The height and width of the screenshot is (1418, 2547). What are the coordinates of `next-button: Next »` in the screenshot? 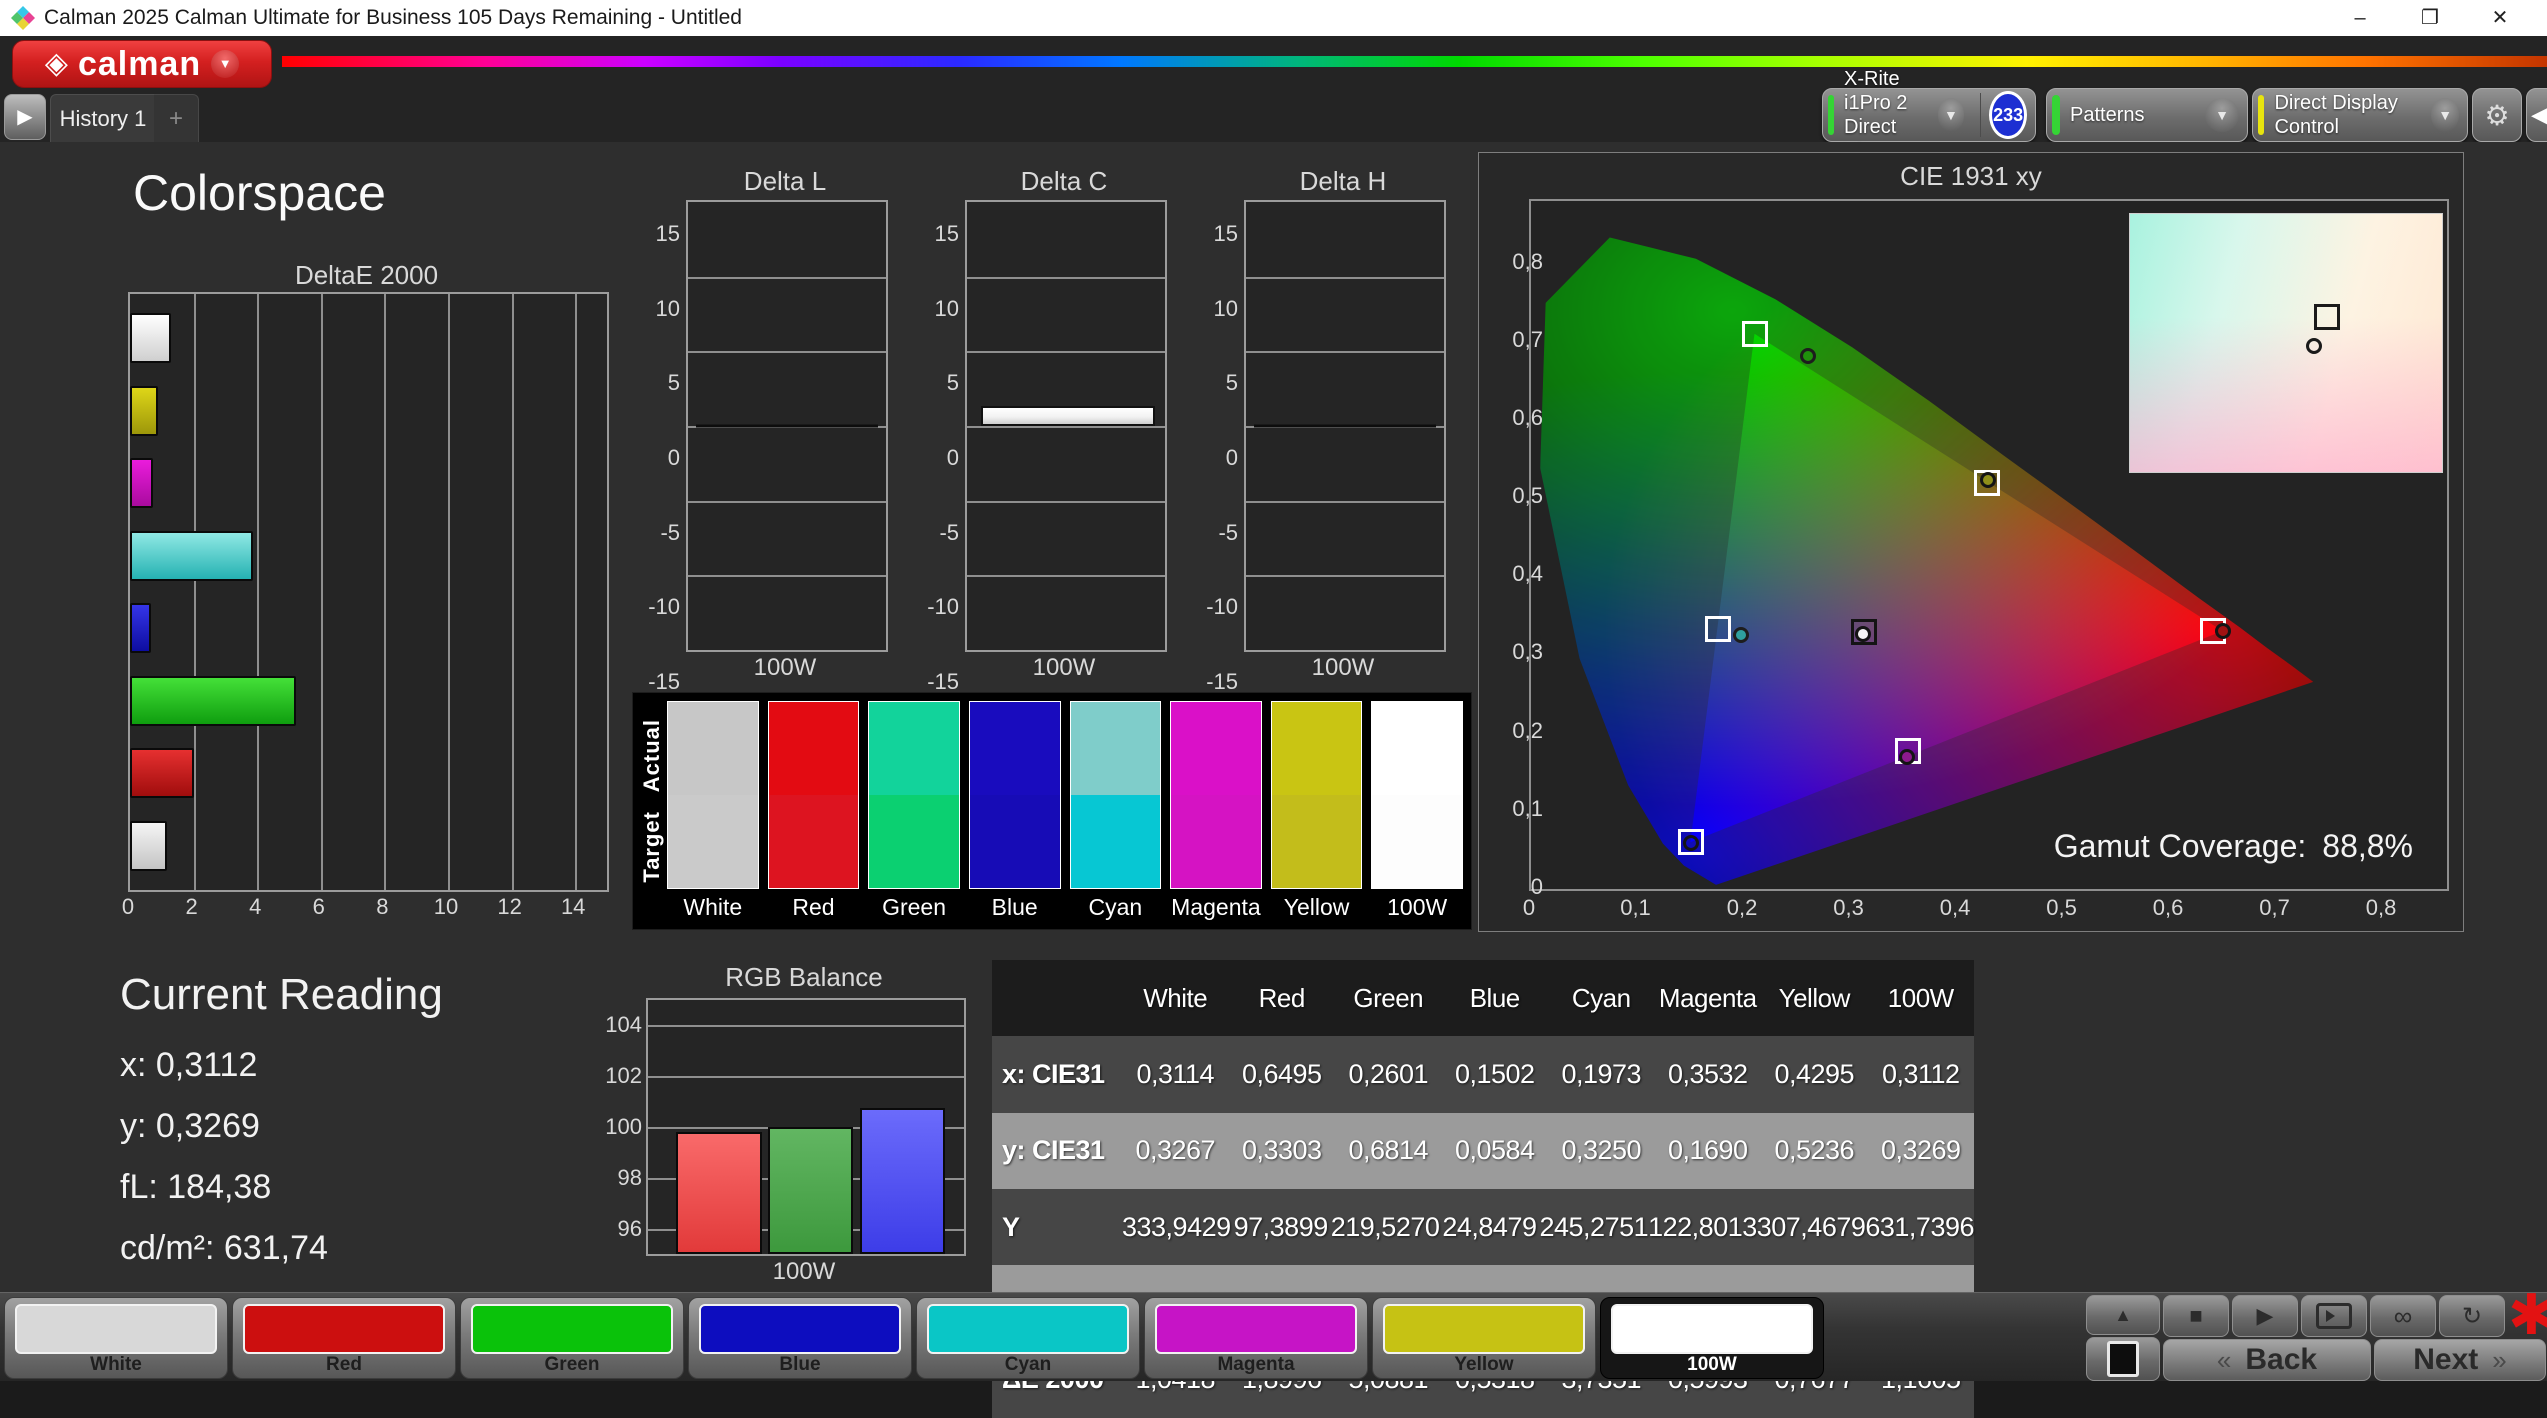 It's located at (2460, 1360).